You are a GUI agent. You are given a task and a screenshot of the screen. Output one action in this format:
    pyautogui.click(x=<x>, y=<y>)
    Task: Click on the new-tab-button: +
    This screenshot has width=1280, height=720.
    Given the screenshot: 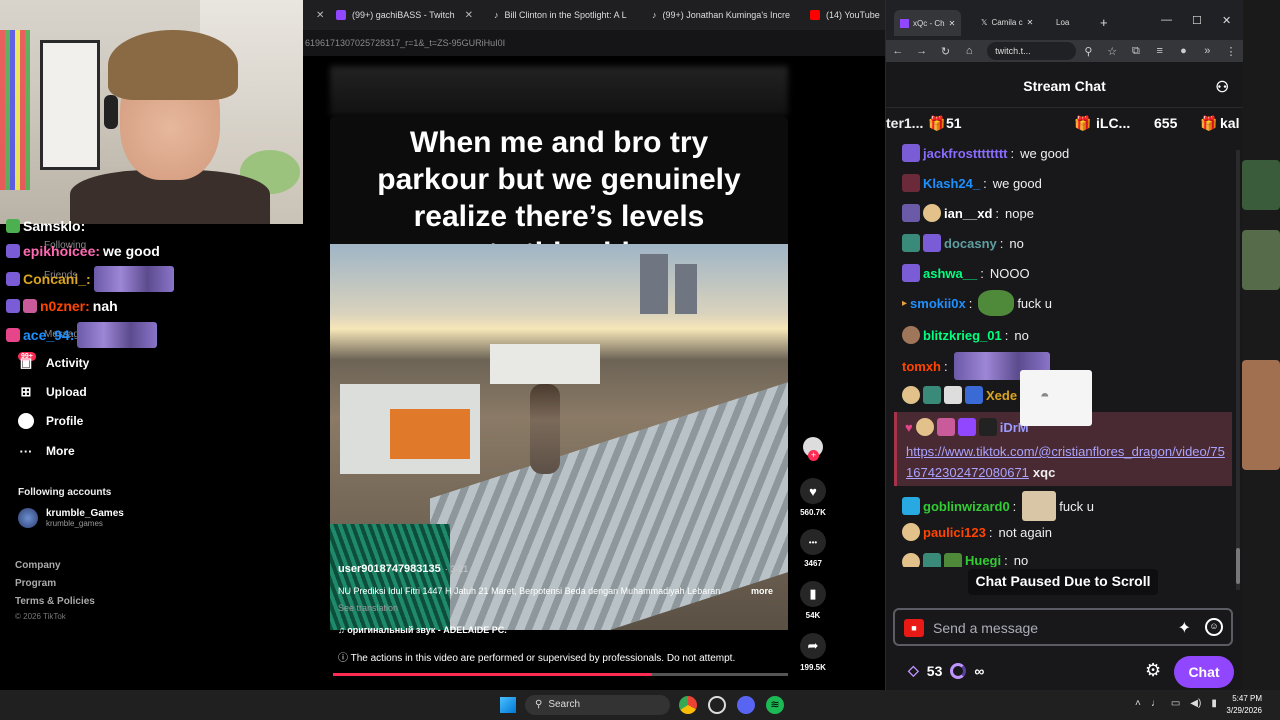 What is the action you would take?
    pyautogui.click(x=1104, y=22)
    